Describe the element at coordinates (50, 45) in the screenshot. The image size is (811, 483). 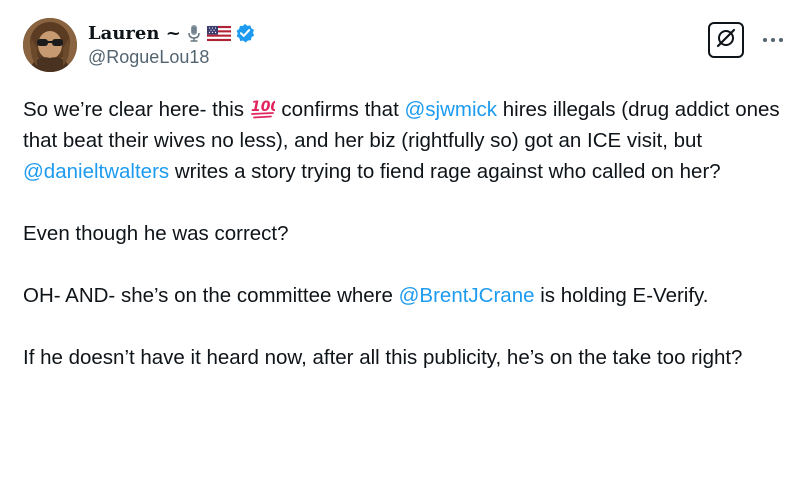
I see `avatar` at that location.